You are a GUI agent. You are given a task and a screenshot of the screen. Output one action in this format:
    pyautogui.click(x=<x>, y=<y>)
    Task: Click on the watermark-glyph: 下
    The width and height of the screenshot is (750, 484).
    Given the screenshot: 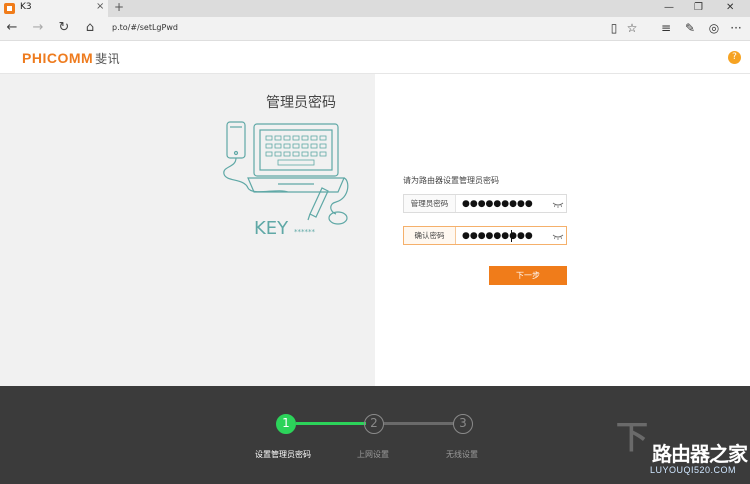 What is the action you would take?
    pyautogui.click(x=632, y=437)
    